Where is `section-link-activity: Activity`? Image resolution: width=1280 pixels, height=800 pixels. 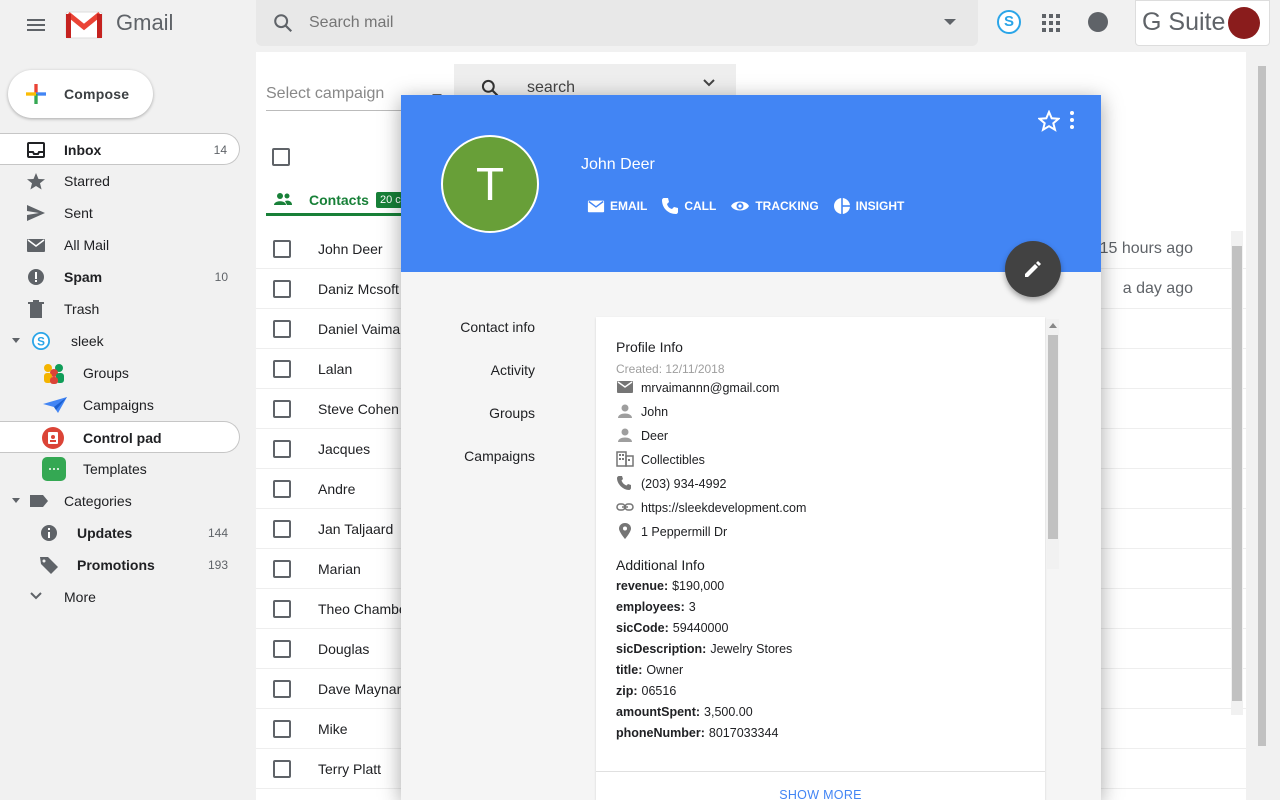
section-link-activity: Activity is located at coordinates (468, 383).